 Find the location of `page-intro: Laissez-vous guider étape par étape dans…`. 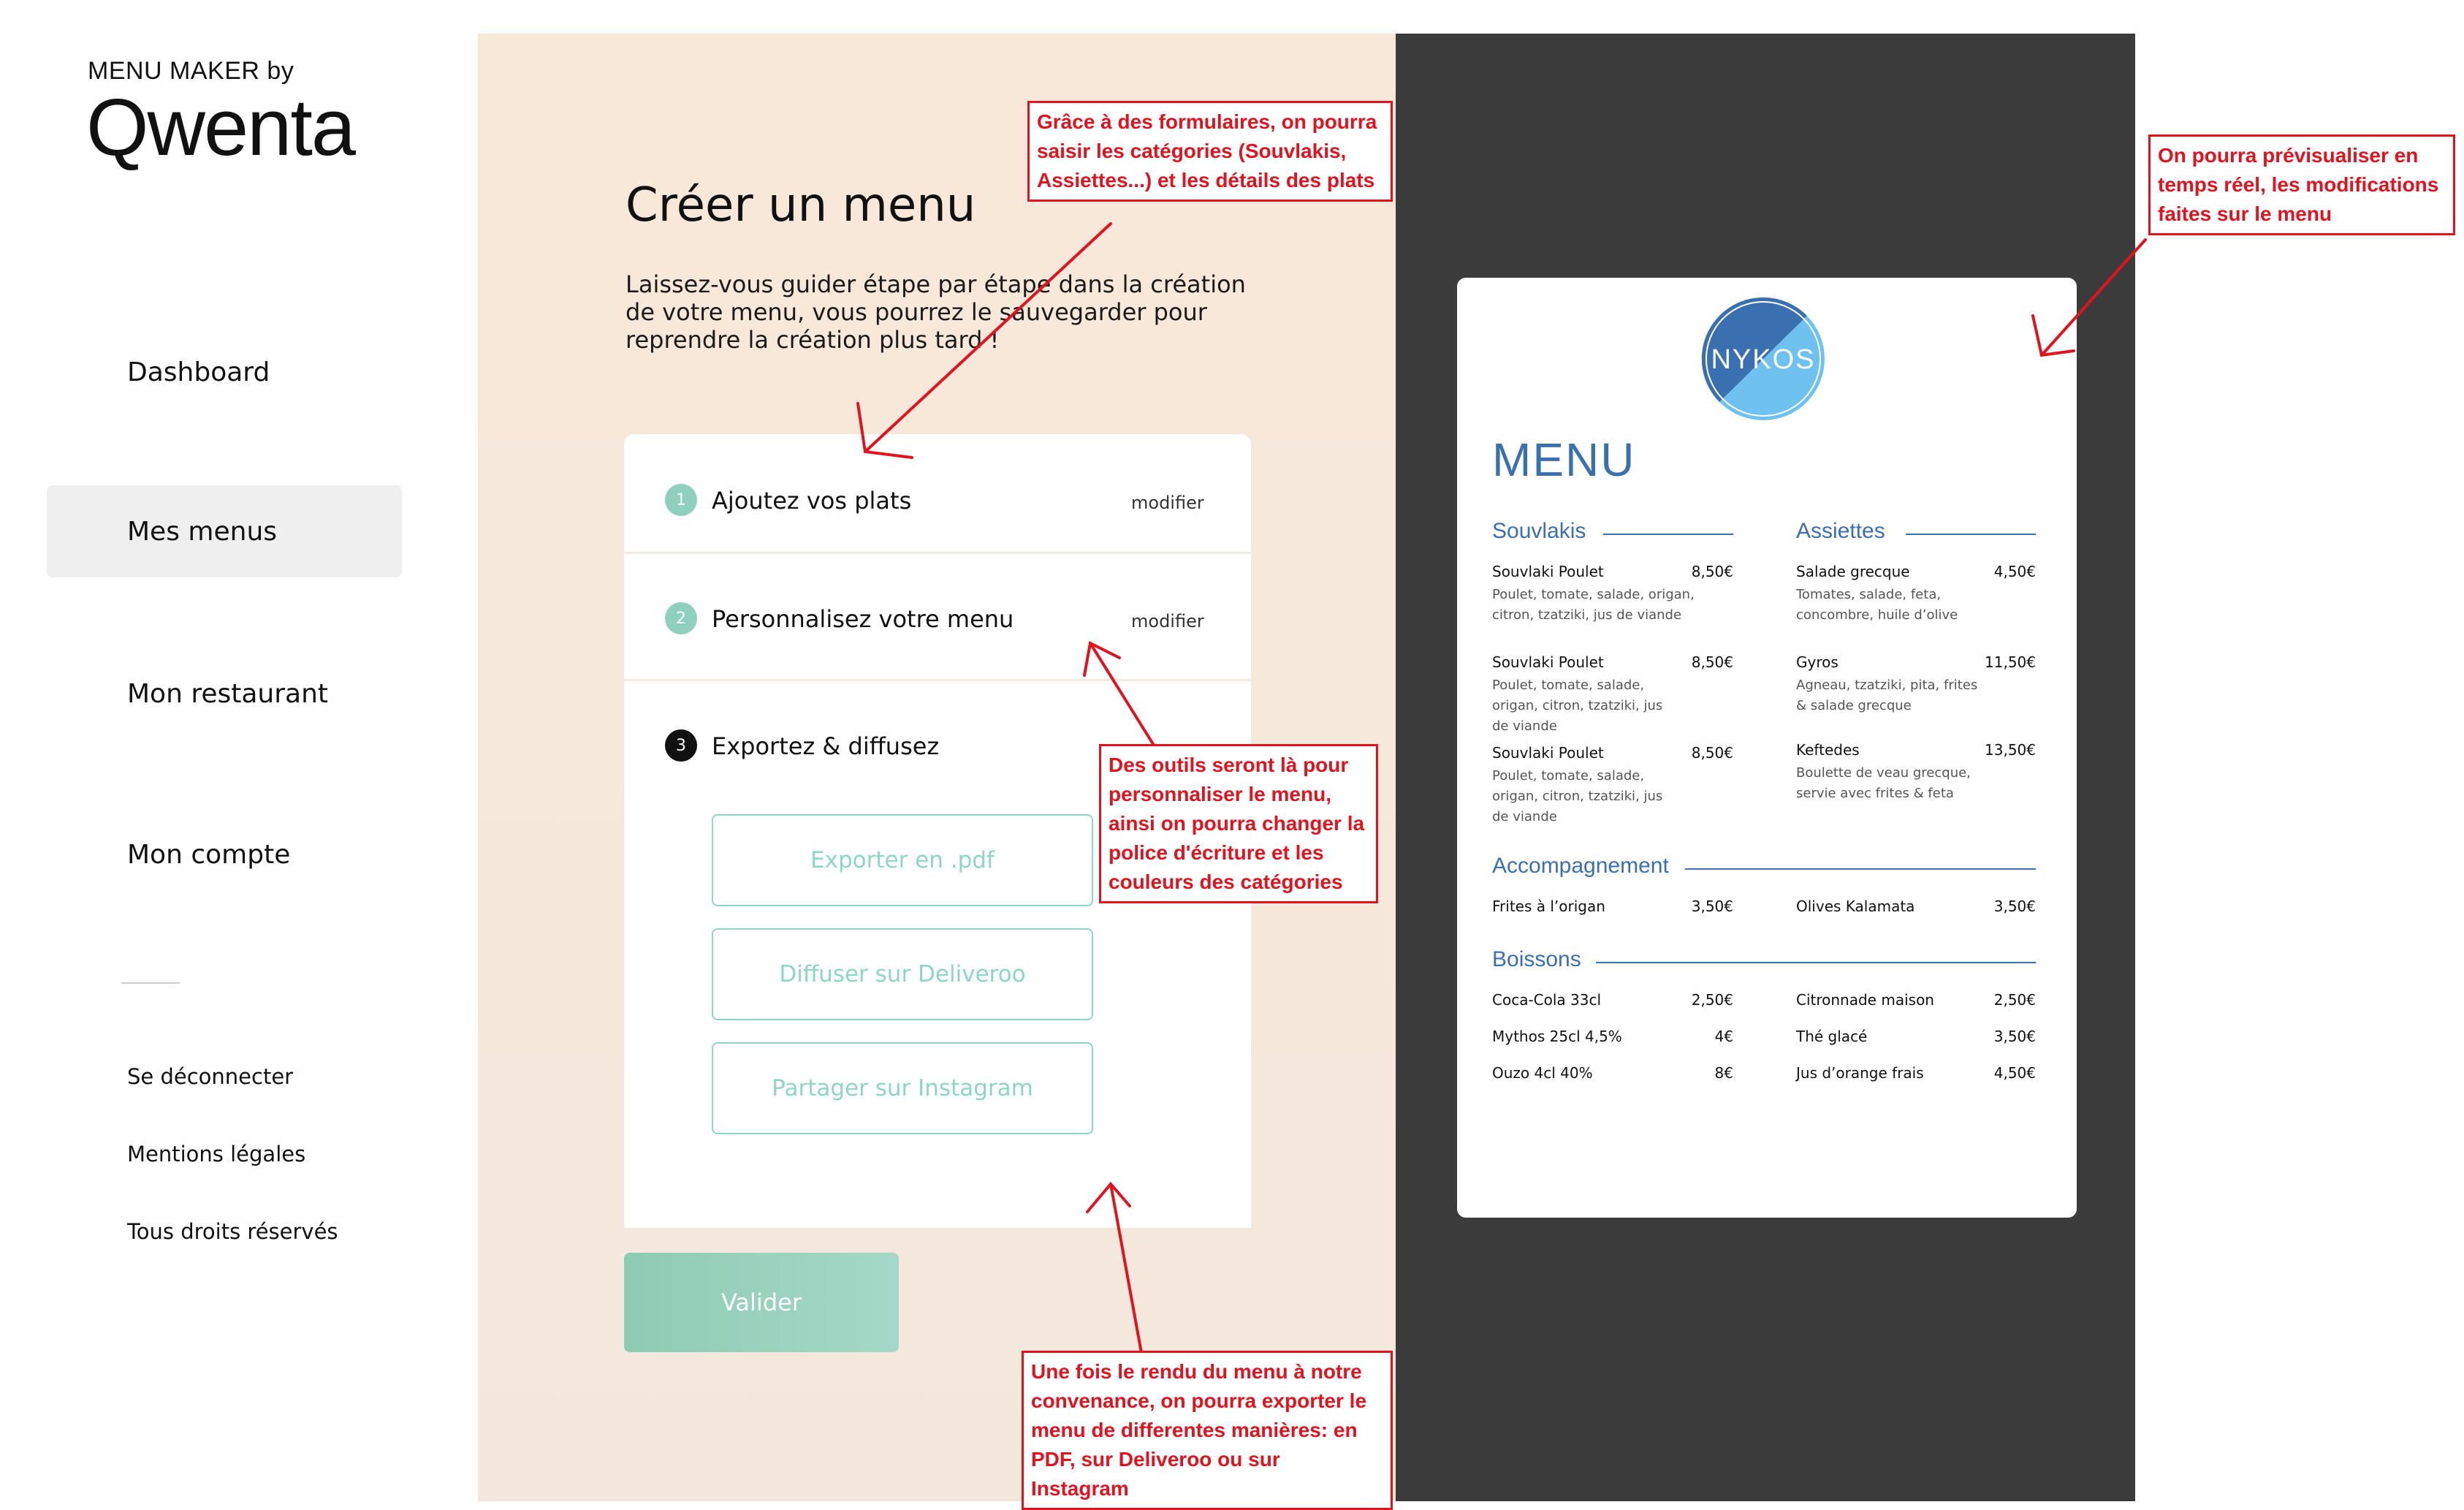

page-intro: Laissez-vous guider étape par étape dans… is located at coordinates (935, 312).